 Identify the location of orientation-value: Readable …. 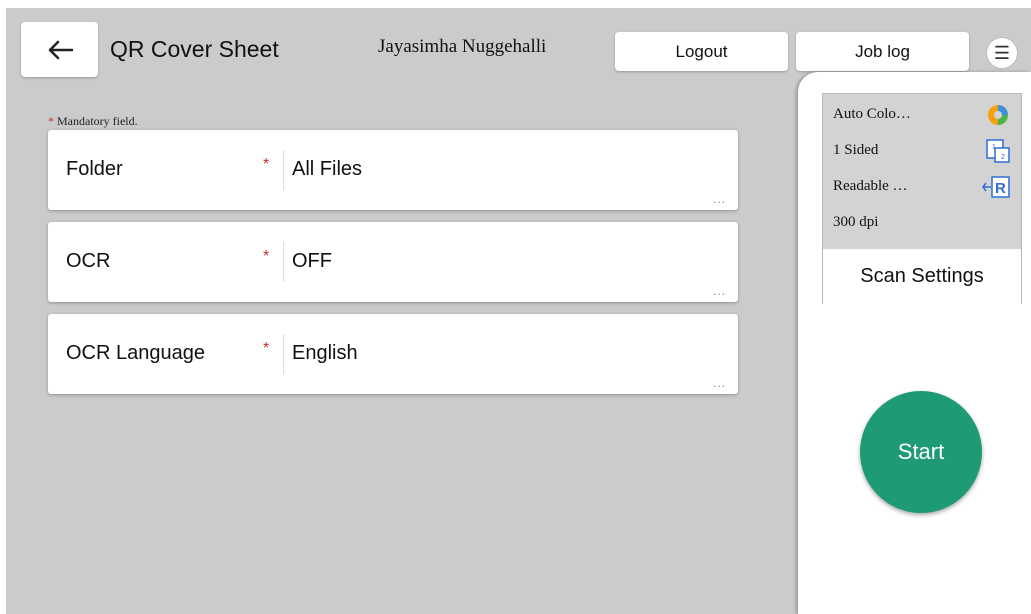
(870, 186).